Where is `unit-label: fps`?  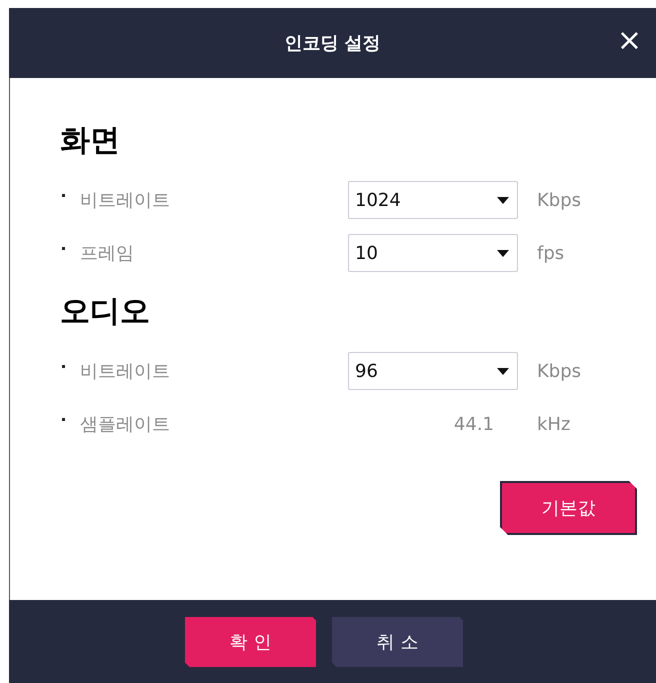
unit-label: fps is located at coordinates (550, 253).